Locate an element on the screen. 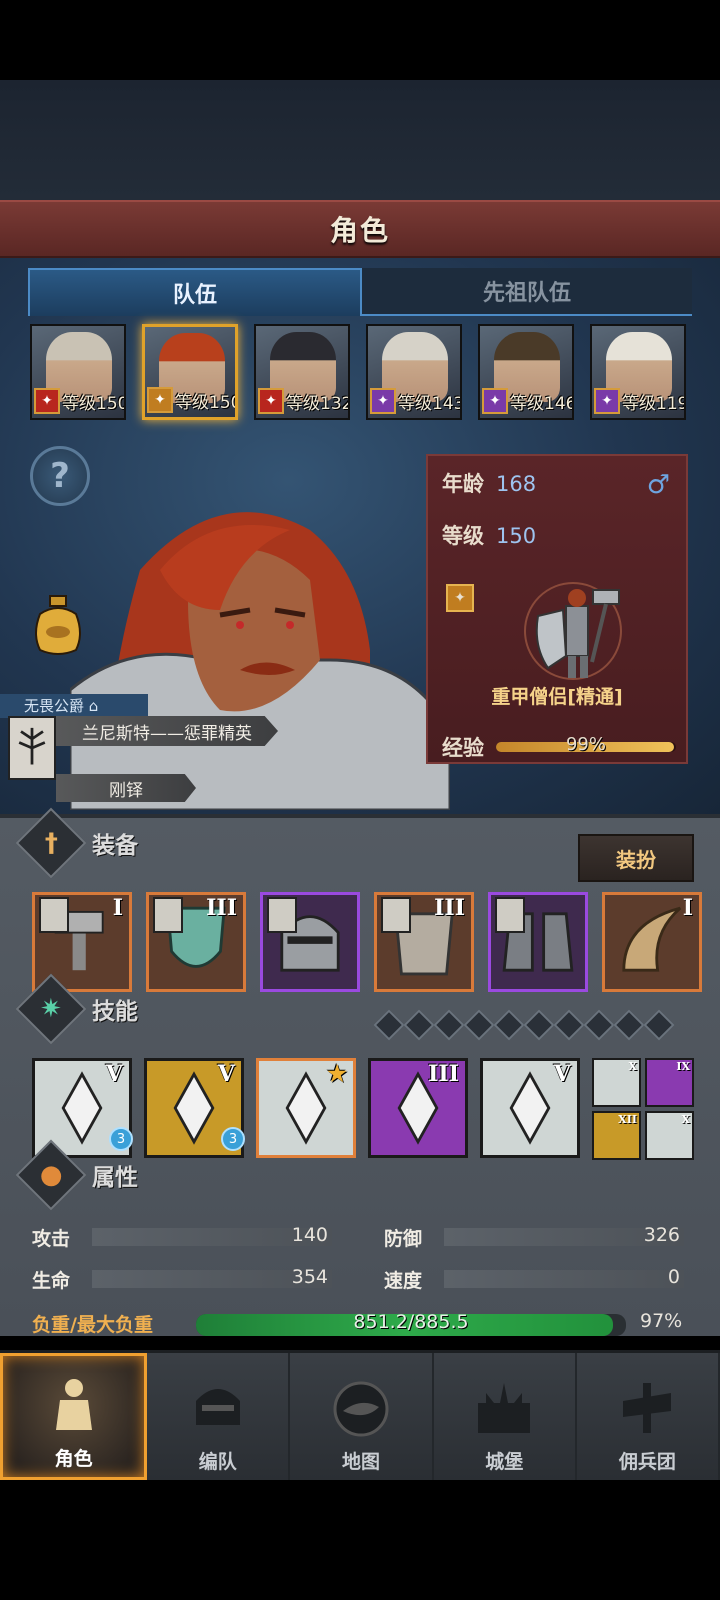 Image resolution: width=720 pixels, height=1600 pixels. nav-item-3: 地图 is located at coordinates (362, 1416).